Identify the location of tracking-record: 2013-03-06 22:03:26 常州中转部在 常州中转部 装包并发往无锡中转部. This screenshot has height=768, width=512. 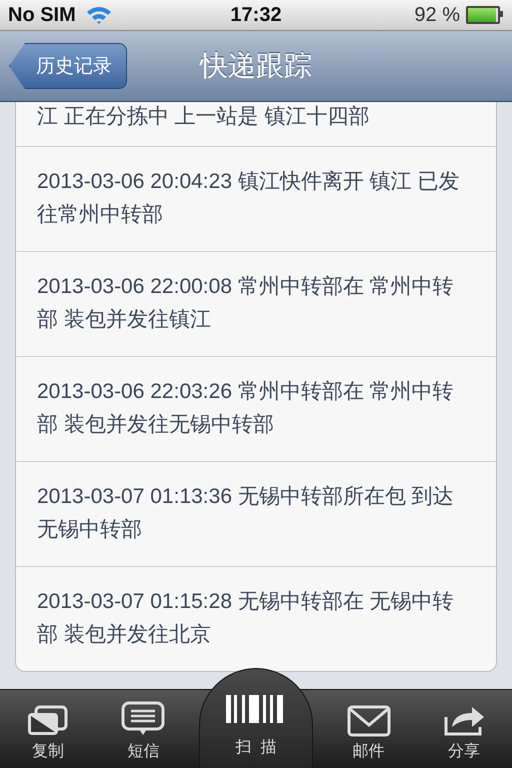
(245, 408).